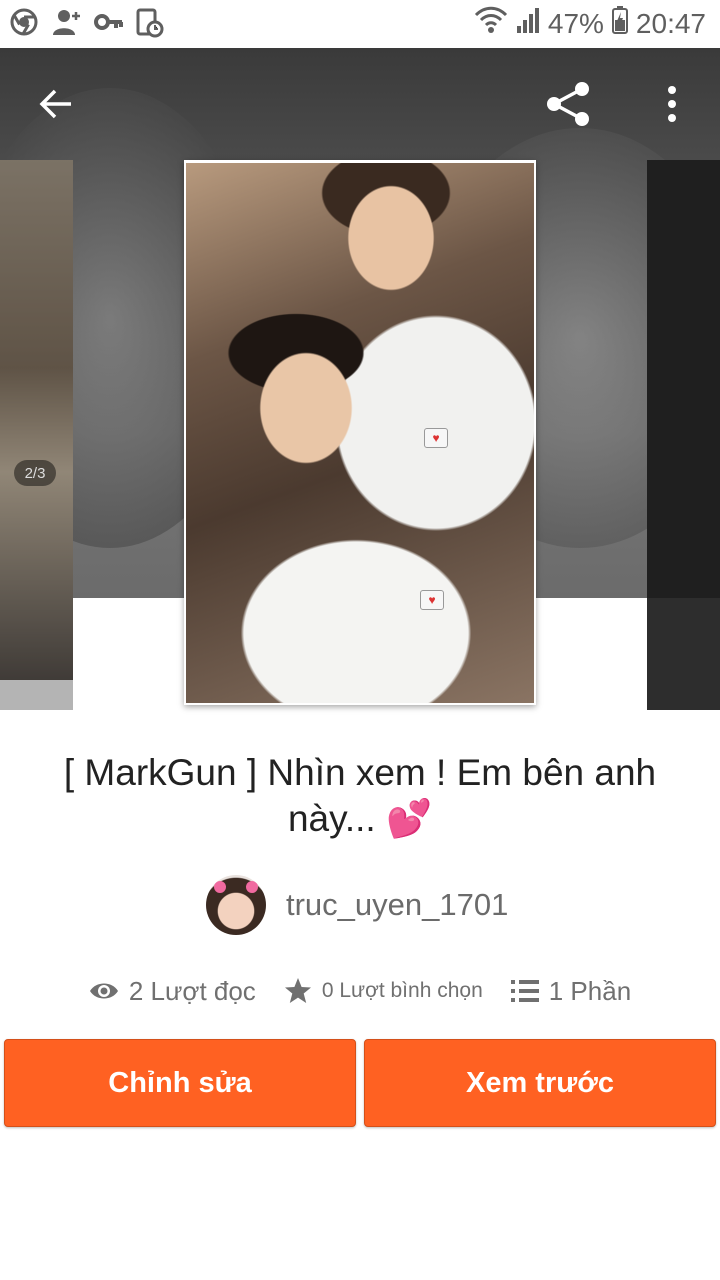  What do you see at coordinates (575, 23) in the screenshot?
I see `battery-percent: 47%` at bounding box center [575, 23].